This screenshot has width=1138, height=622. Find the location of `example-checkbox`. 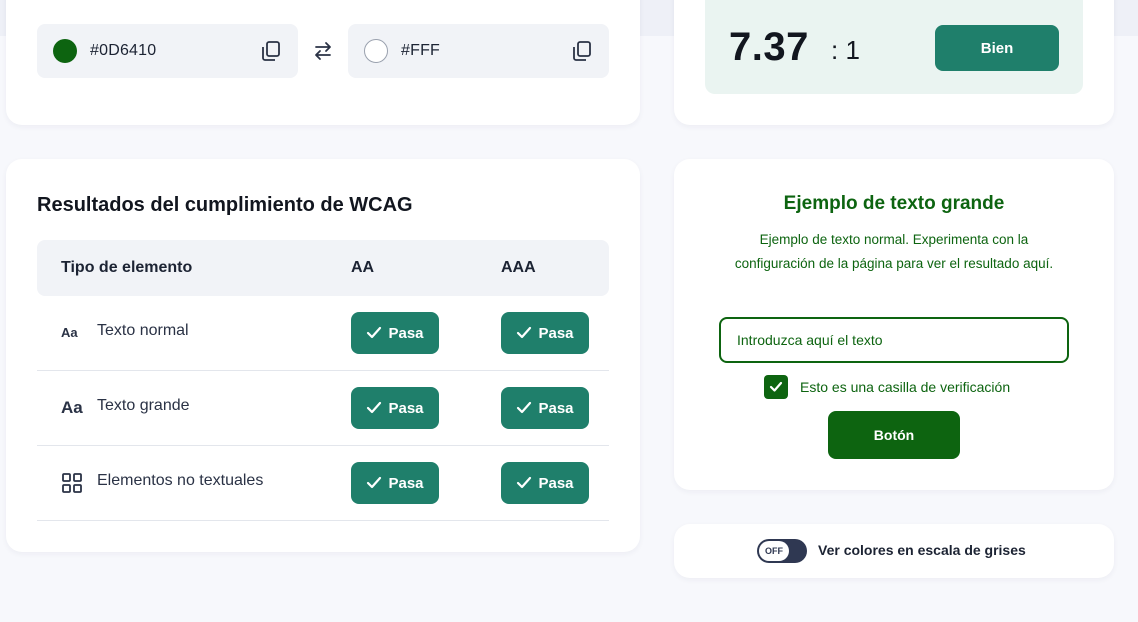

example-checkbox is located at coordinates (776, 387).